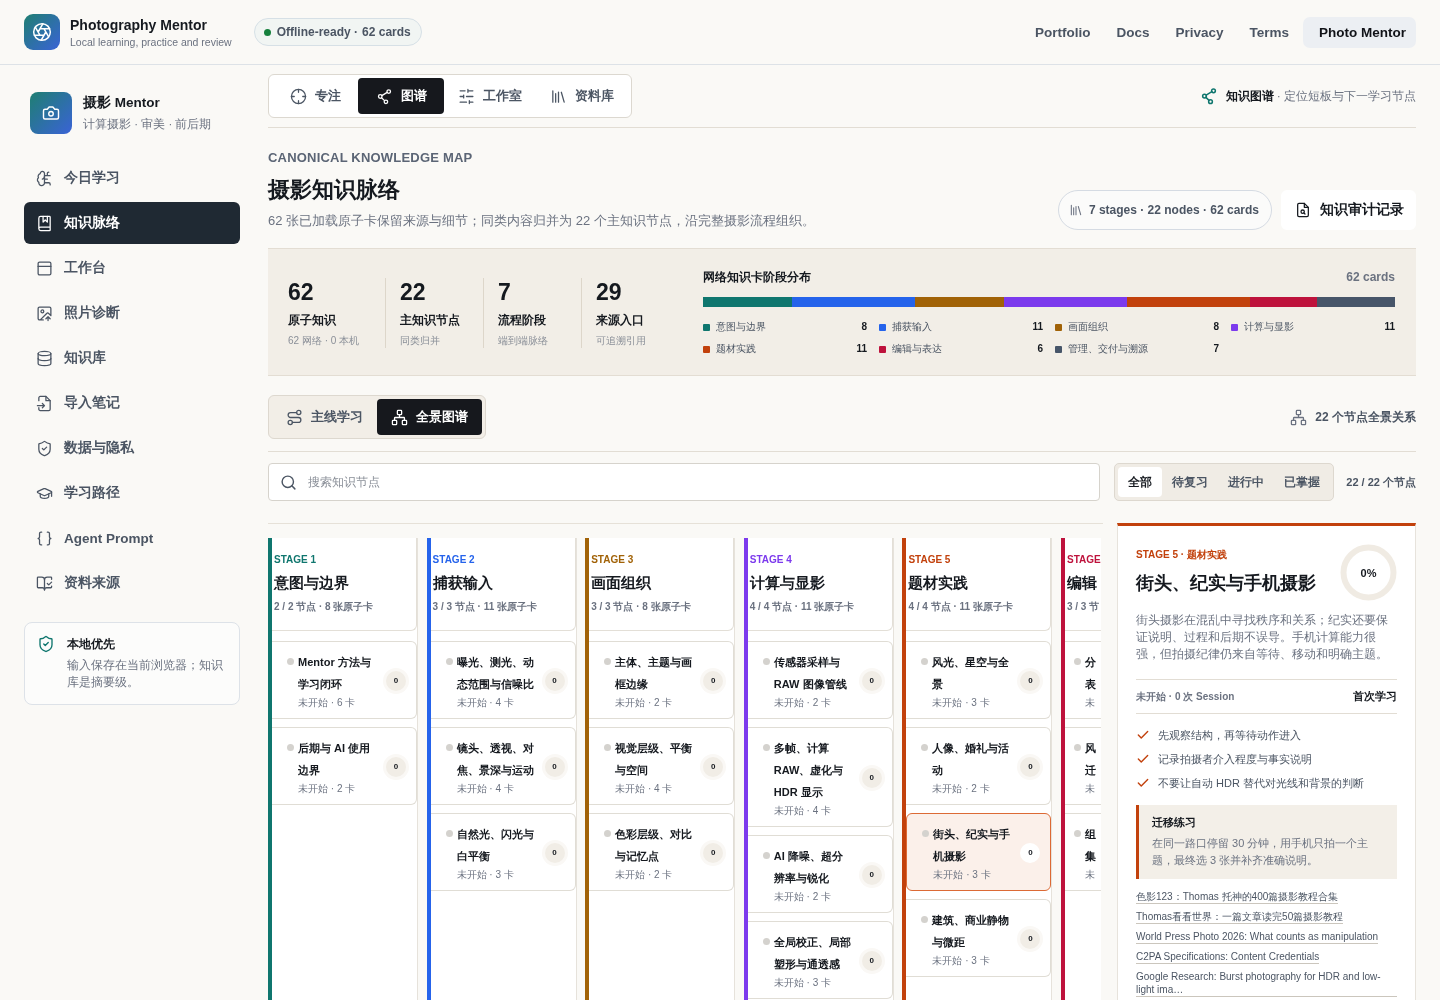  What do you see at coordinates (1133, 32) in the screenshot?
I see `nav-link: Docs` at bounding box center [1133, 32].